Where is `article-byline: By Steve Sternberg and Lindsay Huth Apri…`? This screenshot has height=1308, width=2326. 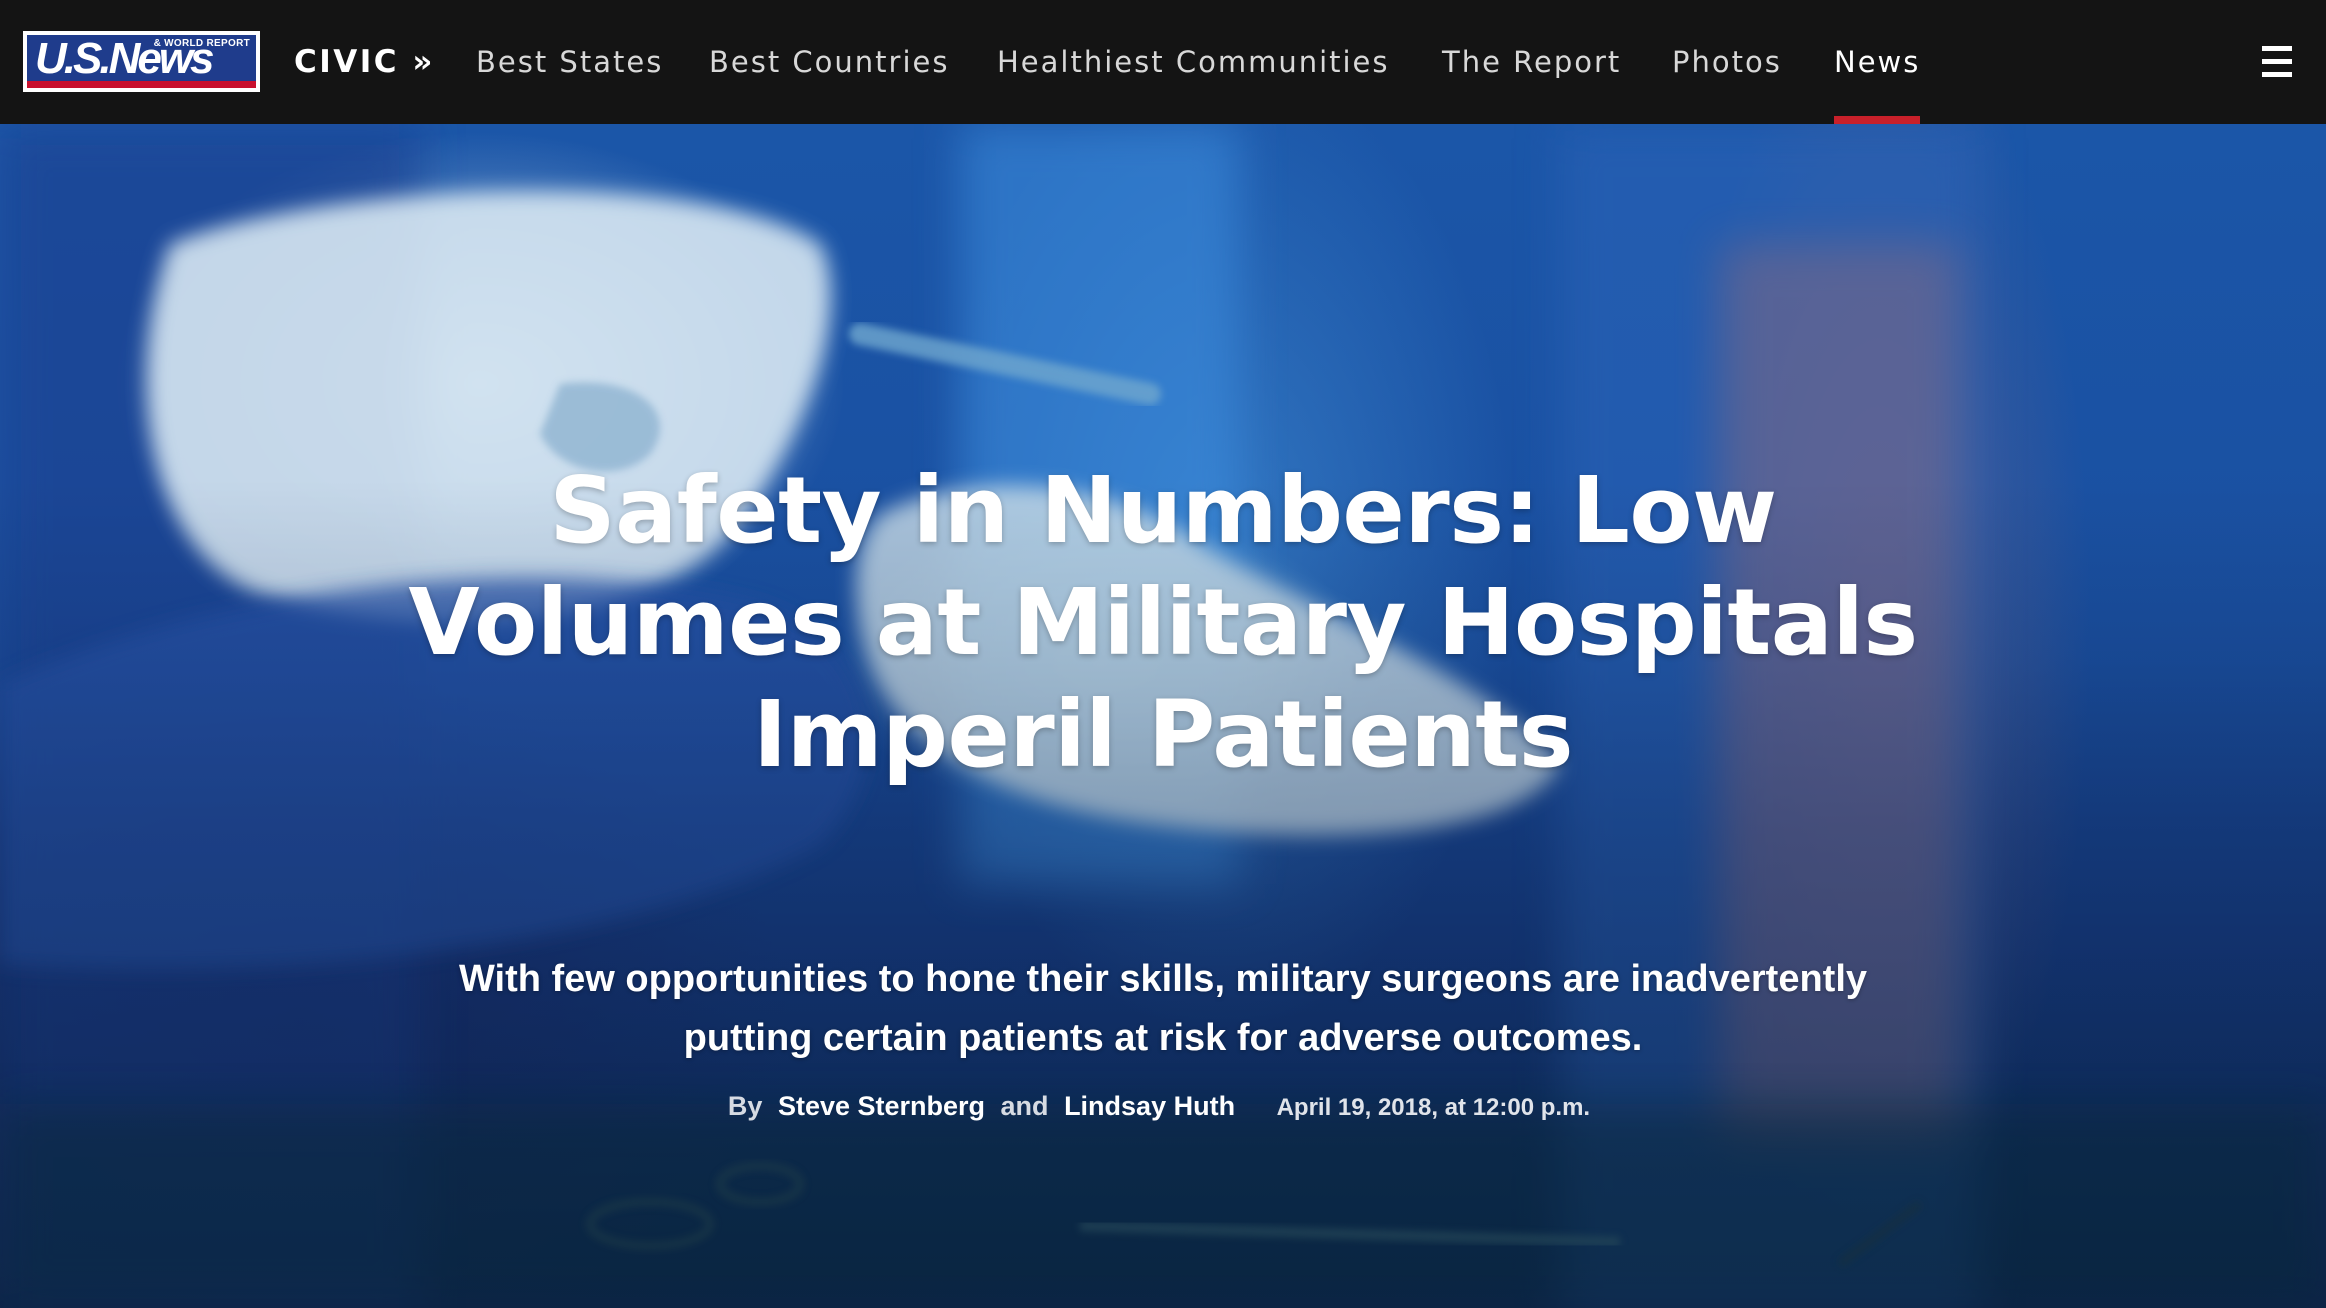
article-byline: By Steve Sternberg and Lindsay Huth Apri… is located at coordinates (1163, 1107).